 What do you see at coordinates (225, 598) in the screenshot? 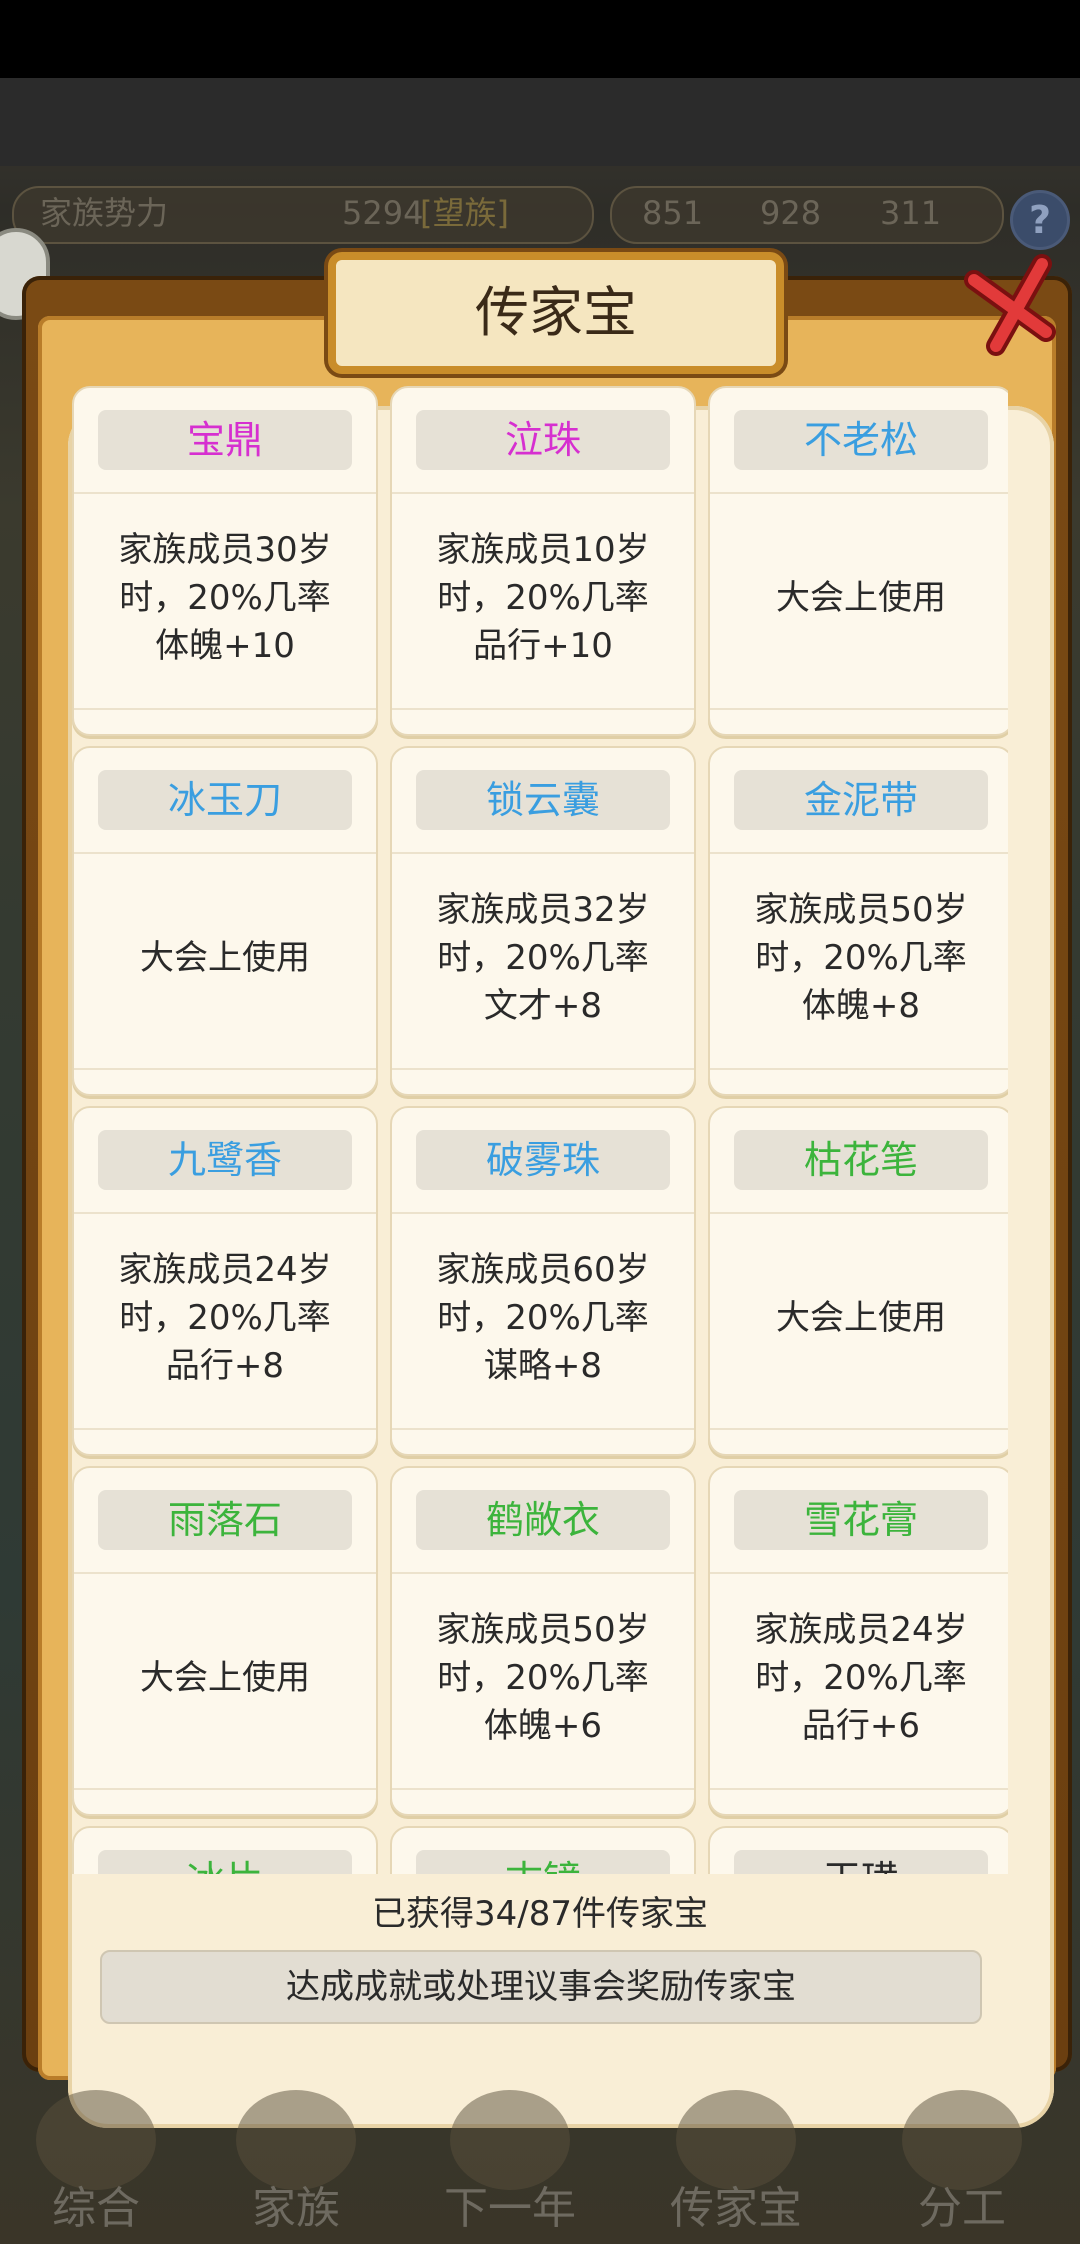
I see `heirloom-description: 家族成员30岁 时，20%几率 体魄+10` at bounding box center [225, 598].